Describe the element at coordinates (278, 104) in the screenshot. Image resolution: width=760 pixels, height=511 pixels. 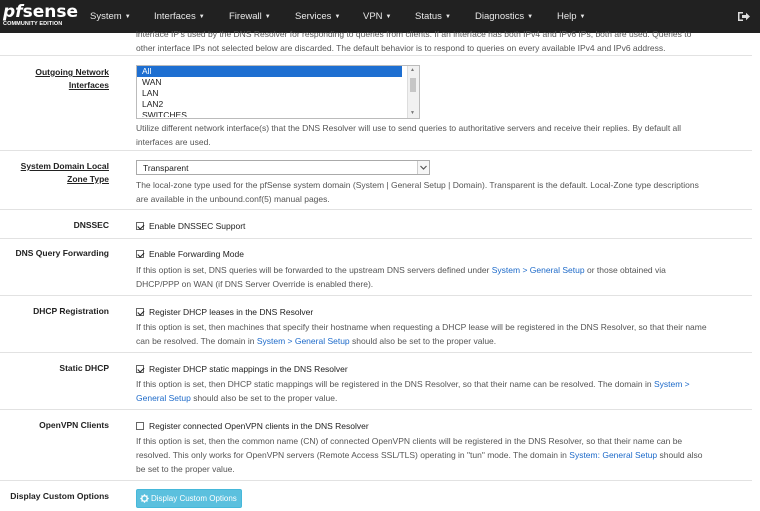
I see `listbox-option-lan2: LAN2` at that location.